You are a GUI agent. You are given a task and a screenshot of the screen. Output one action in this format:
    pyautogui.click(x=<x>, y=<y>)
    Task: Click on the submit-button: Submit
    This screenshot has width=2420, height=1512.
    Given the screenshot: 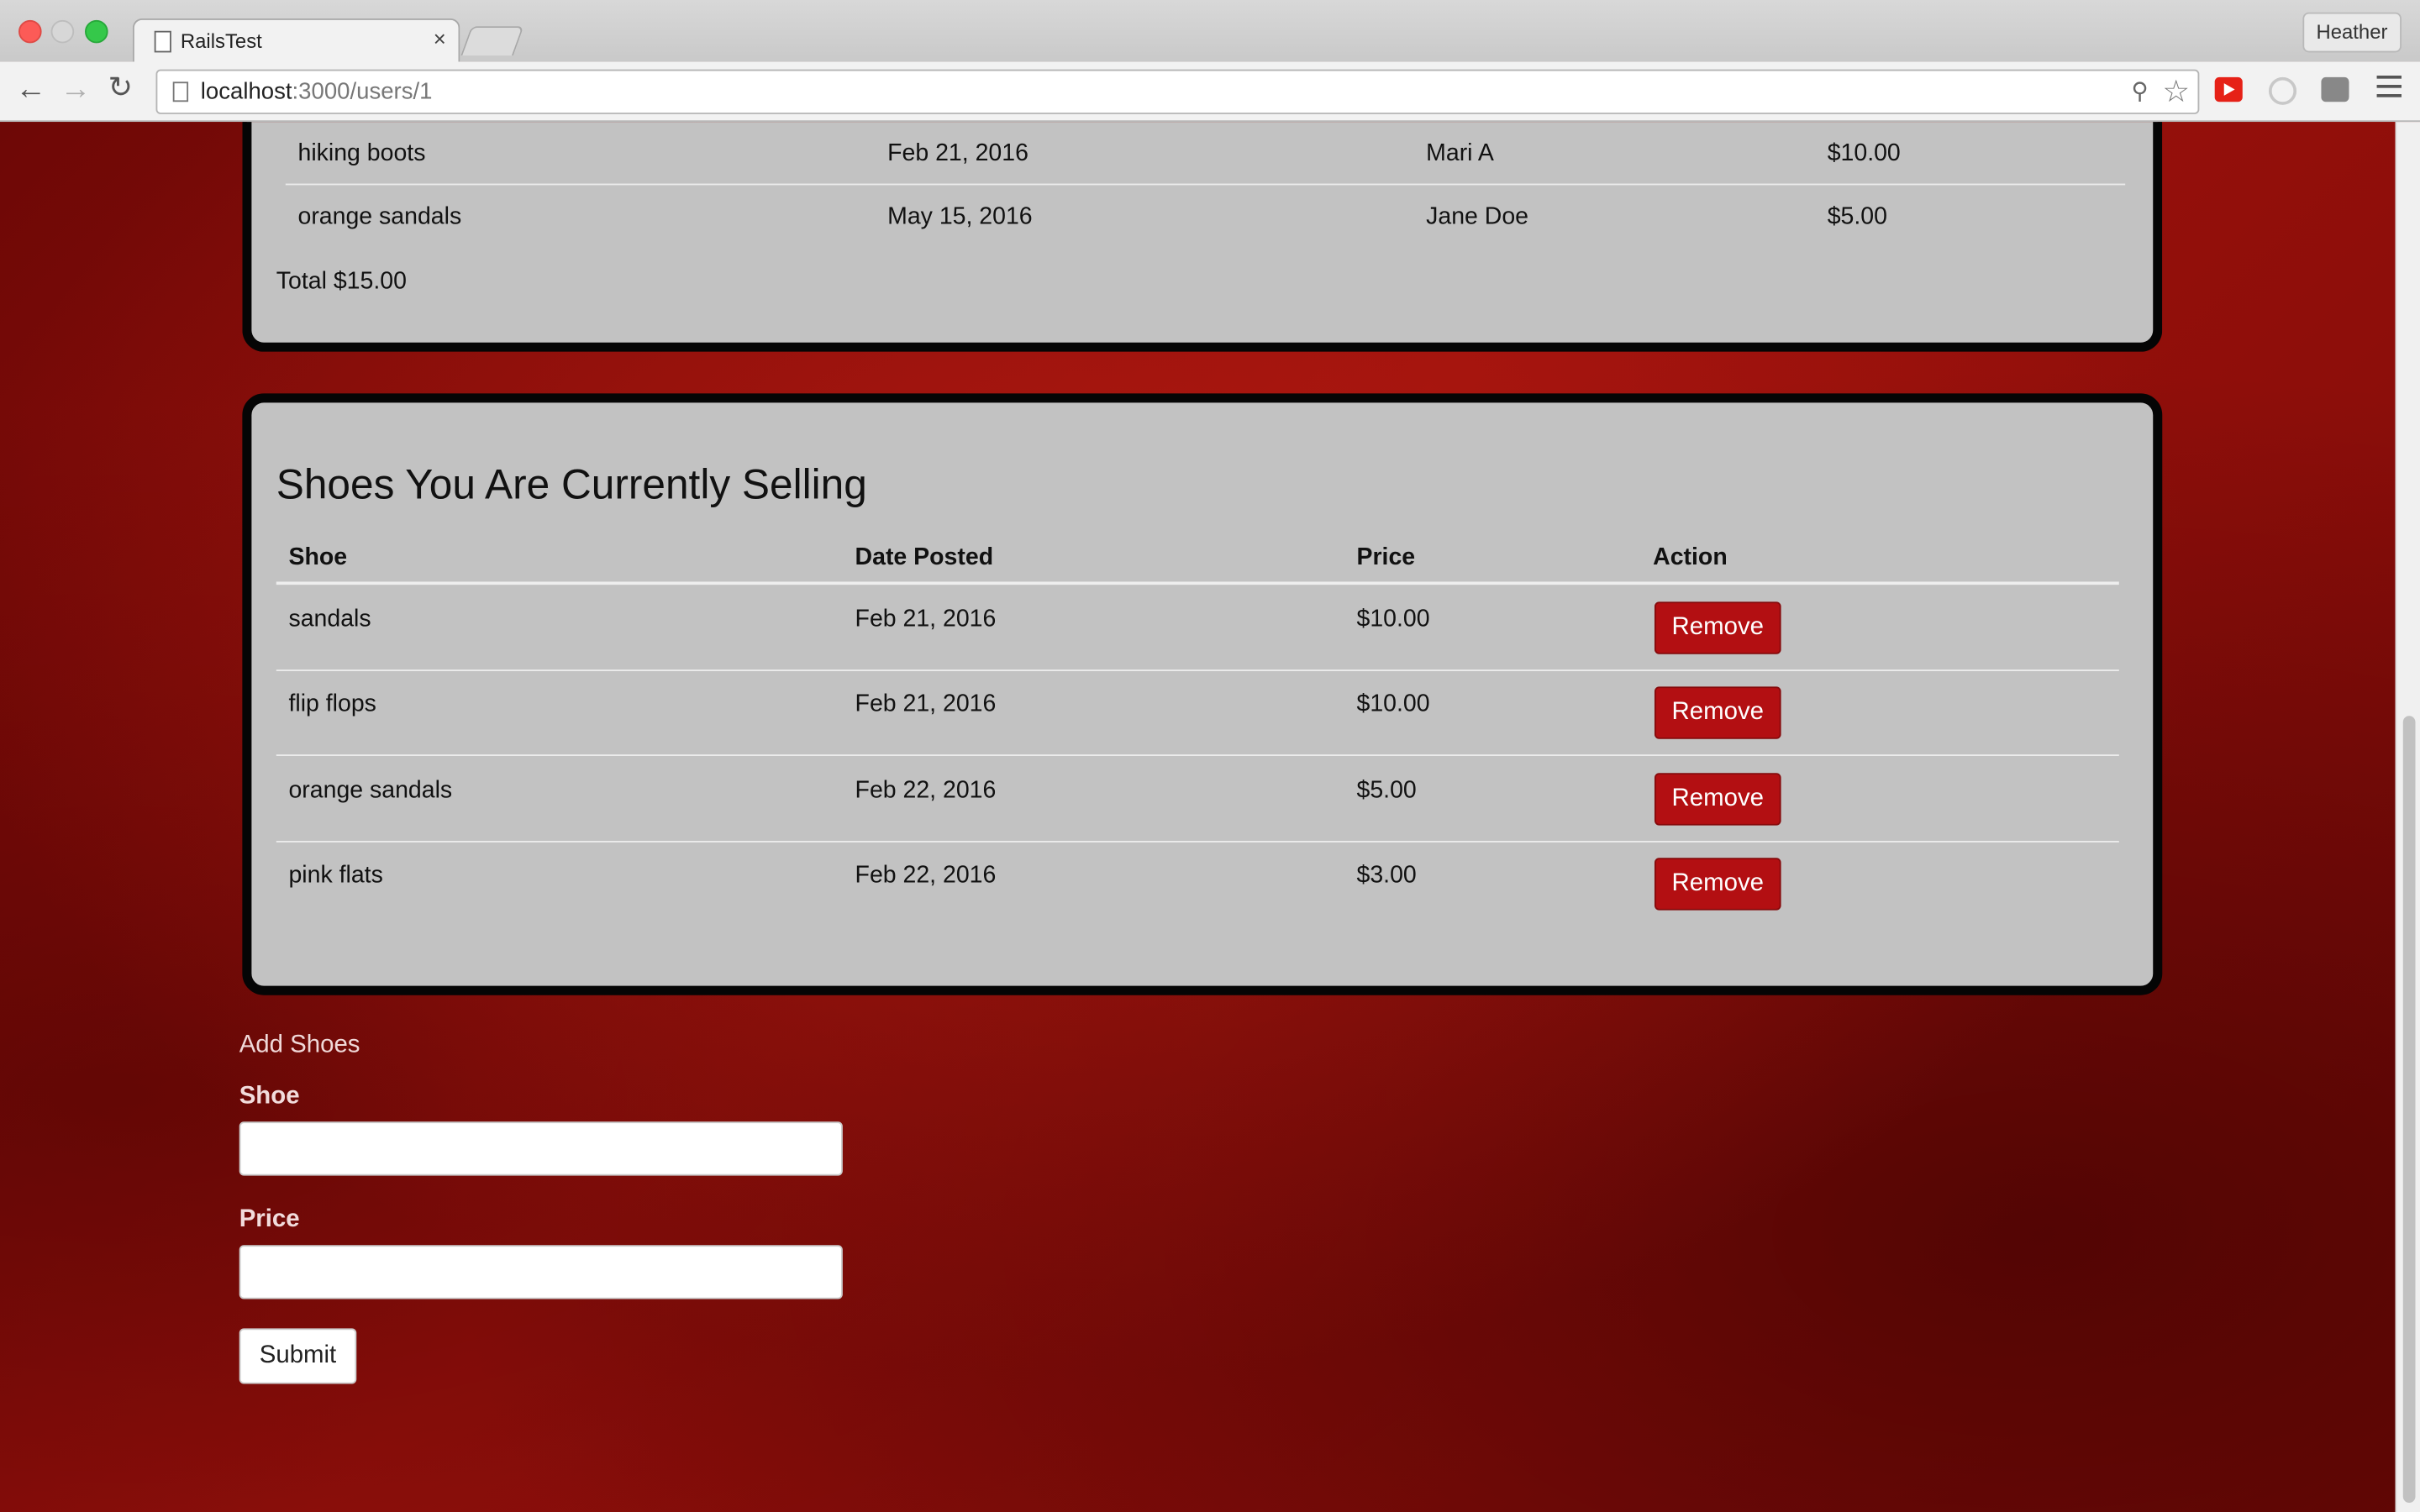 What is the action you would take?
    pyautogui.click(x=298, y=1356)
    